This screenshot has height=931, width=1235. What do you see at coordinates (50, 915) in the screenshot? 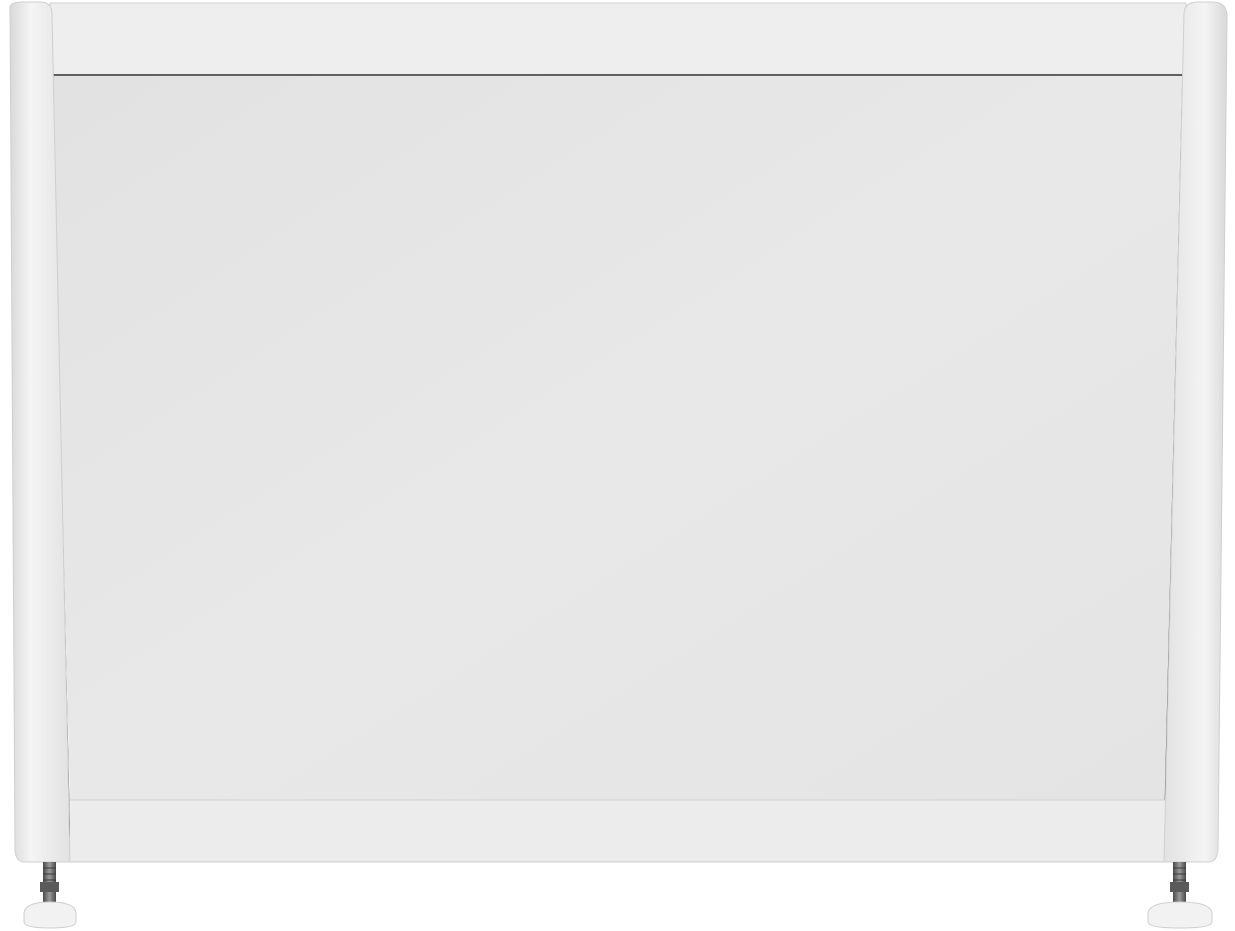
I see `left-foot-pad` at bounding box center [50, 915].